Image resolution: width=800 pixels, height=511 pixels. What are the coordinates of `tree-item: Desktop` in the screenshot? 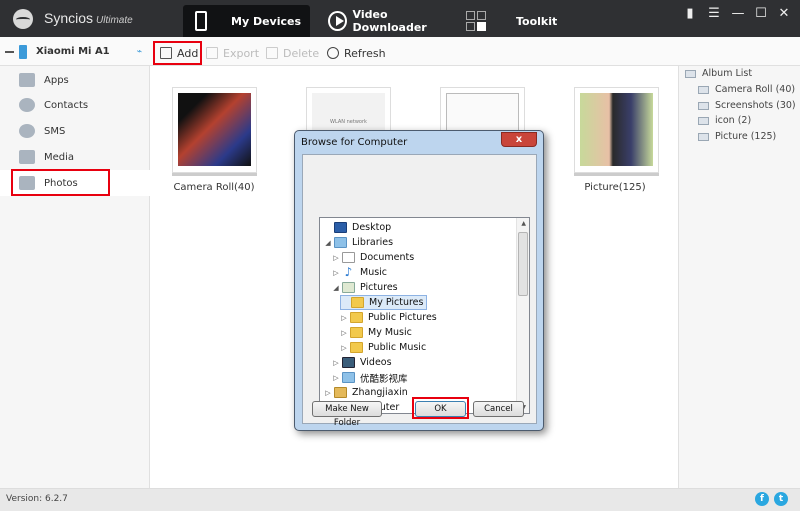 It's located at (357, 227).